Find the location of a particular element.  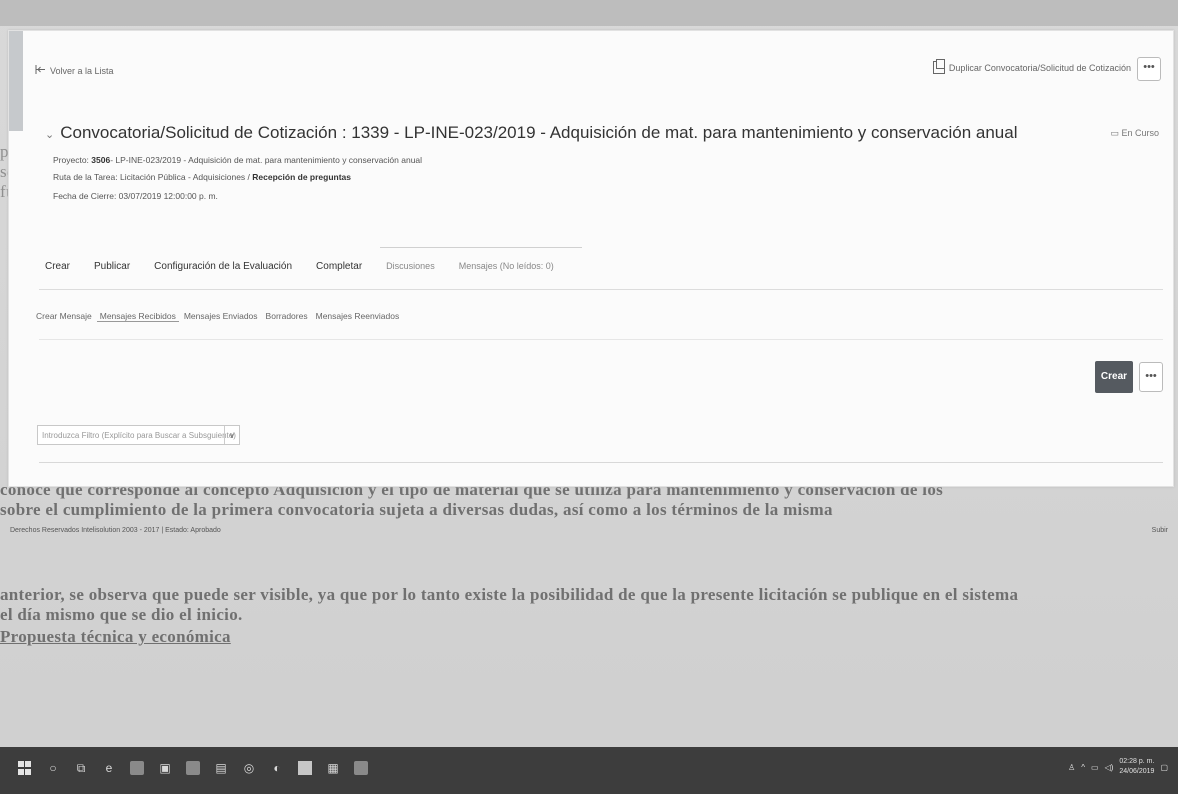

actions-more-button: ••• is located at coordinates (1151, 377).